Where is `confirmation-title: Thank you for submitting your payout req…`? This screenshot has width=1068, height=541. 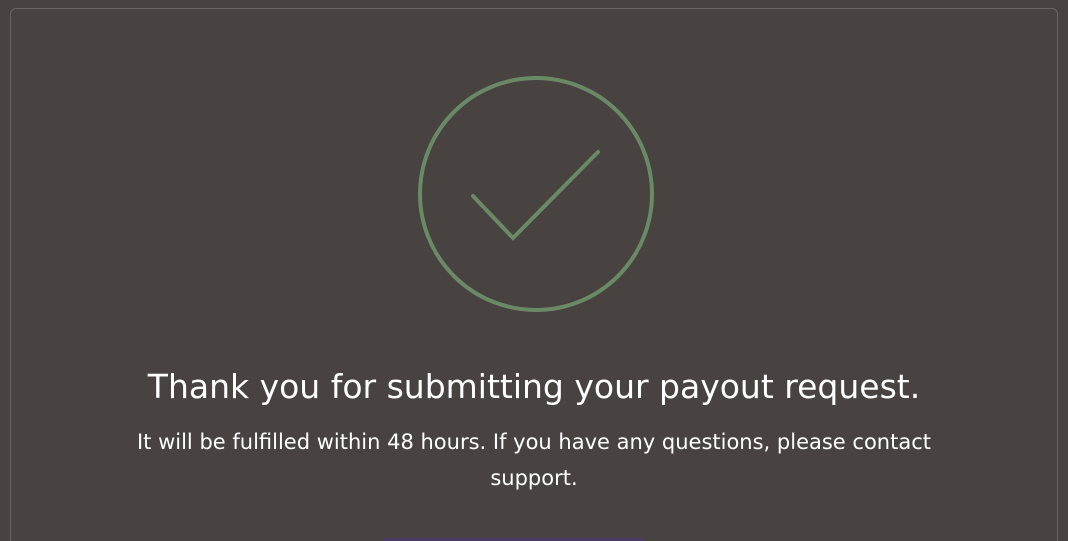 confirmation-title: Thank you for submitting your payout req… is located at coordinates (534, 386).